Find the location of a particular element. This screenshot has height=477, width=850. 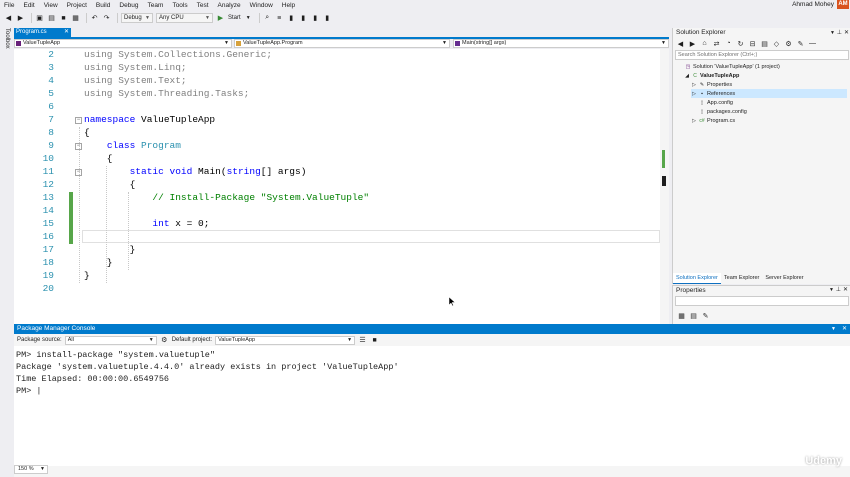

save-all-icon: ▦ is located at coordinates (75, 18).